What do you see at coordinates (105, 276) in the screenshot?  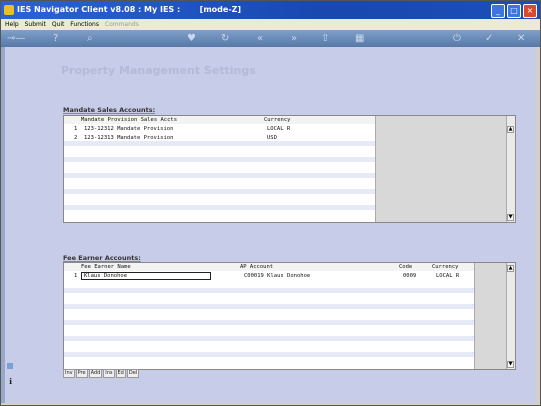 I see `fee-earner-name: Klaus Donohoe` at bounding box center [105, 276].